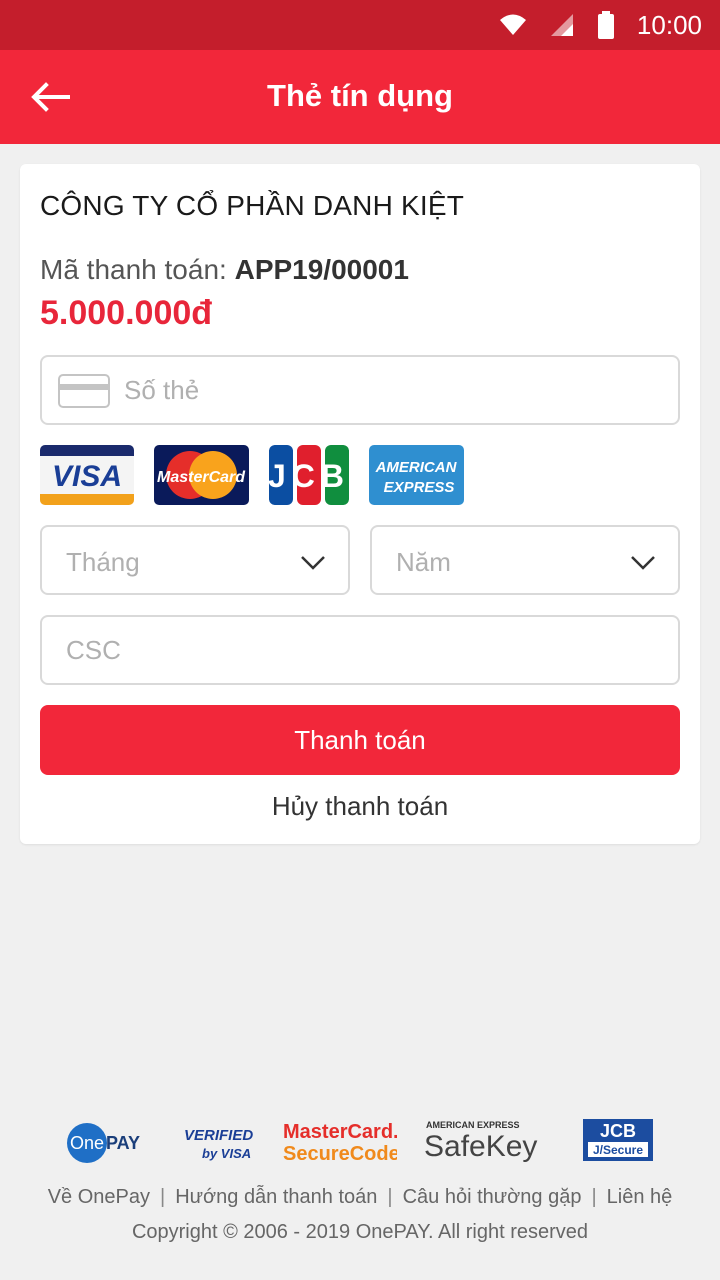 The height and width of the screenshot is (1280, 720). I want to click on amex-logo: AMERICAN EXPRESS, so click(416, 475).